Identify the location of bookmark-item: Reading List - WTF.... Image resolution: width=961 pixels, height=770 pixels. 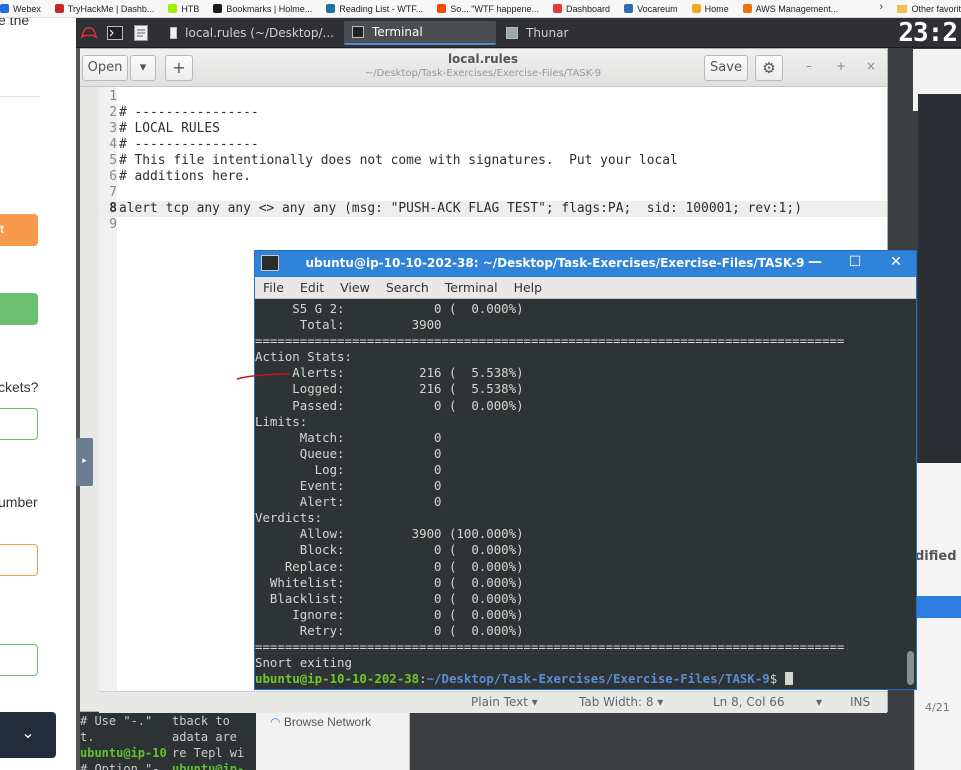
(374, 9).